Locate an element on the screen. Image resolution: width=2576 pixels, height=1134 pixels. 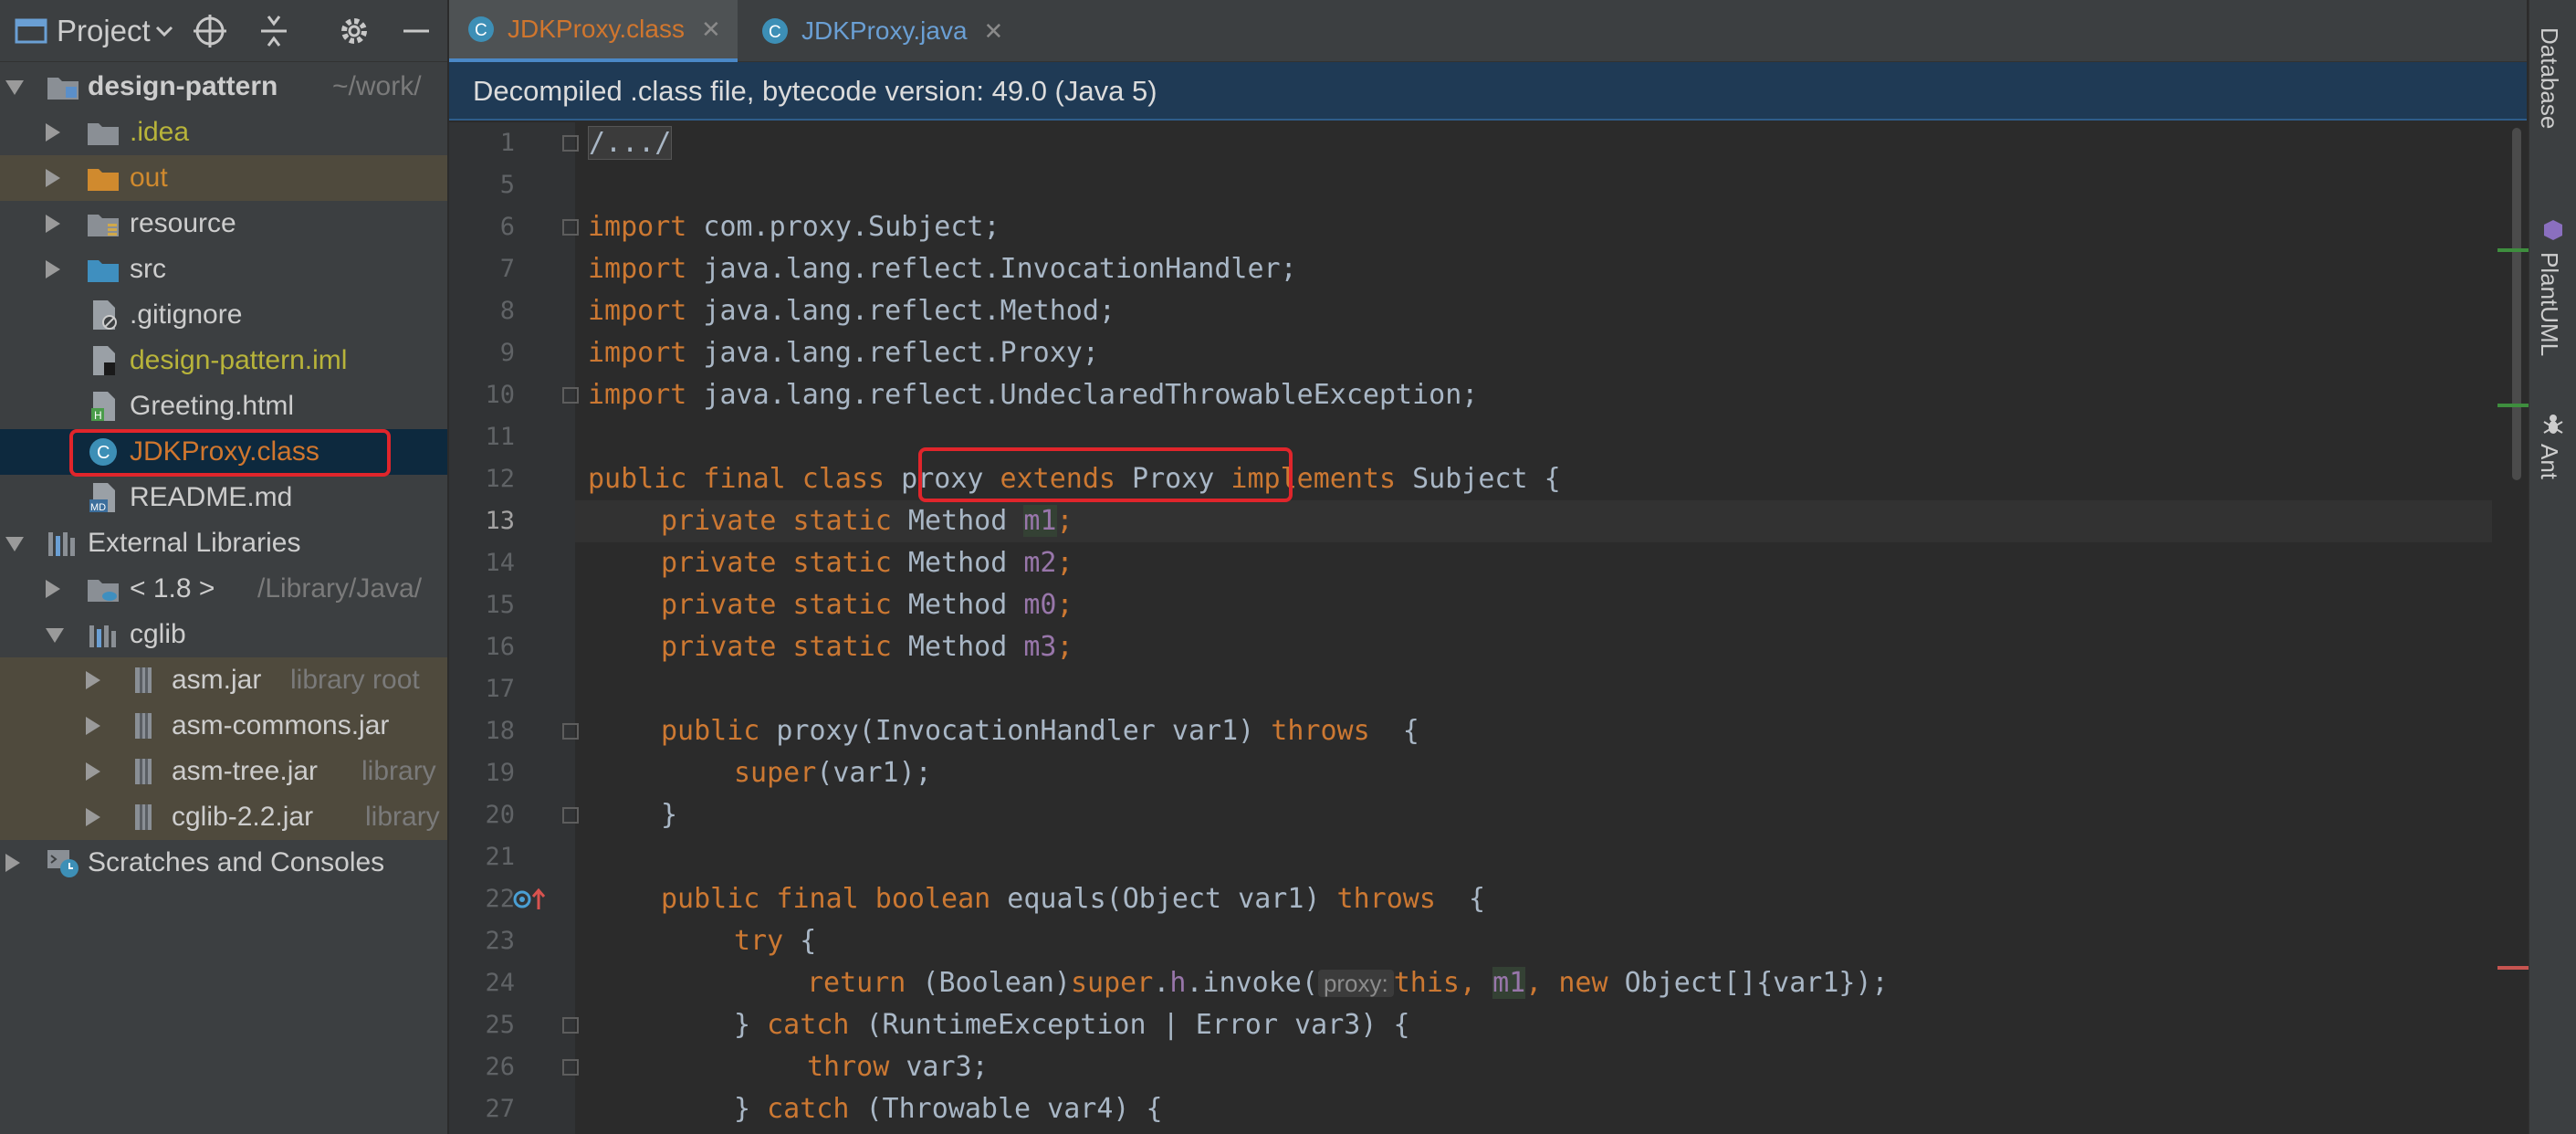
folded-comment: /.../ is located at coordinates (630, 143).